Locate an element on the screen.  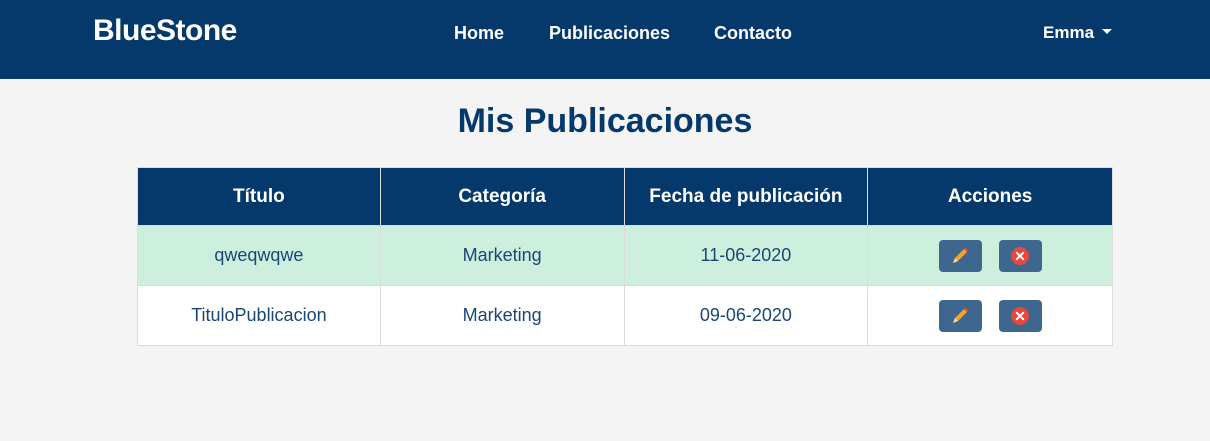
cell-title: qweqwqwe is located at coordinates (259, 255).